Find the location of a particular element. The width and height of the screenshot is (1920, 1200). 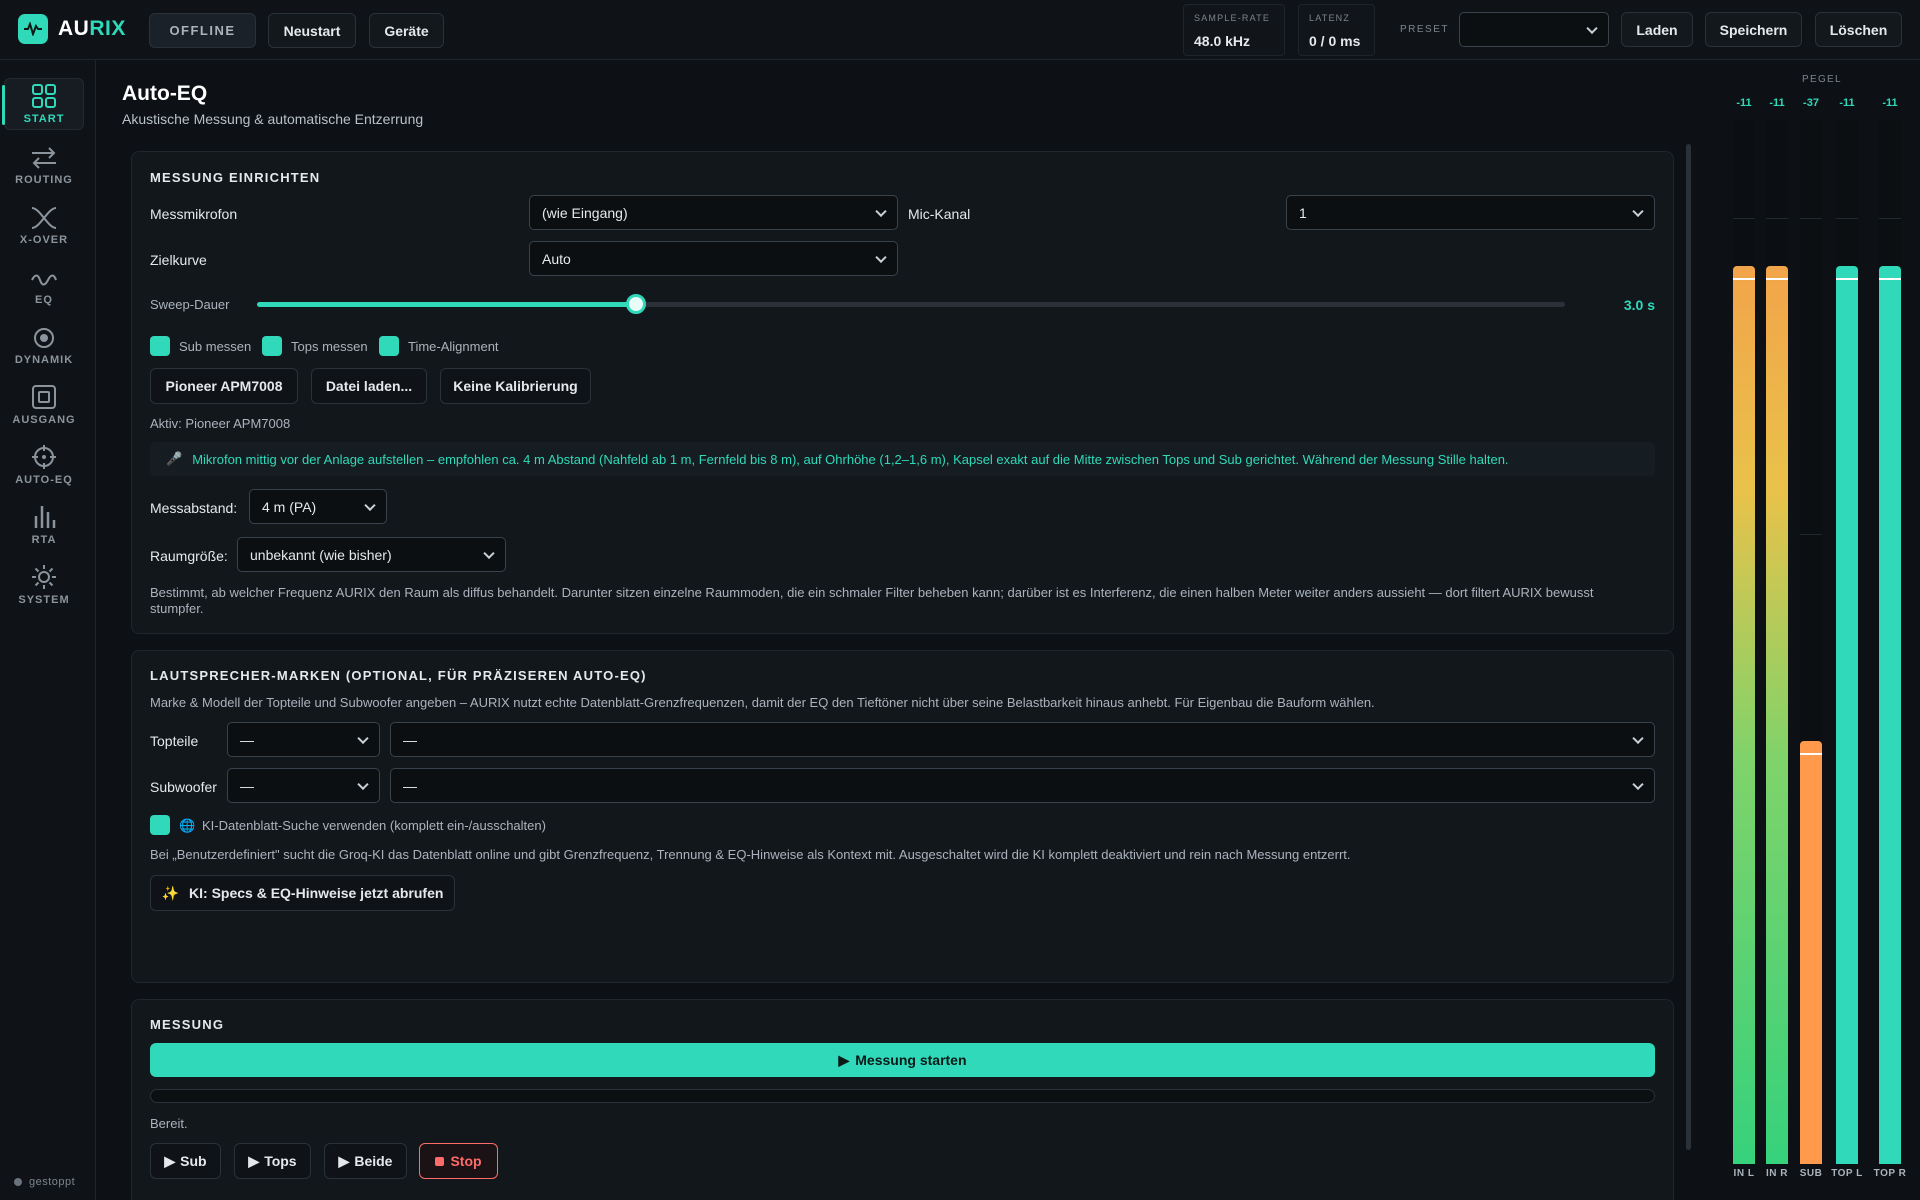

sidebar-item-label: SYSTEM is located at coordinates (44, 600).